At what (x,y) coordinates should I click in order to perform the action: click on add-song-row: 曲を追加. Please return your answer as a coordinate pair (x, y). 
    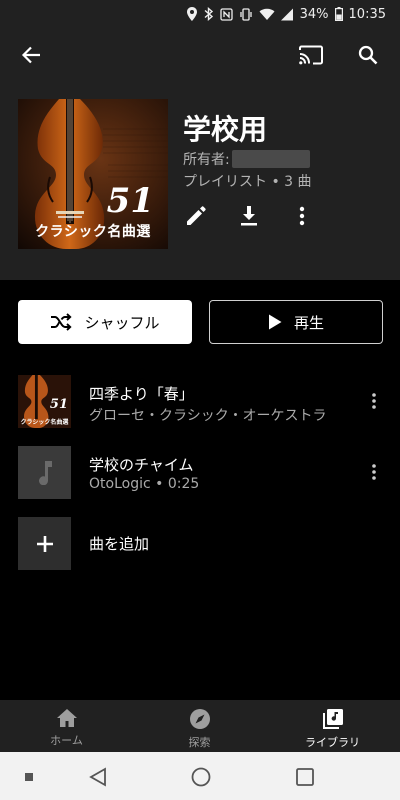
    Looking at the image, I should click on (200, 543).